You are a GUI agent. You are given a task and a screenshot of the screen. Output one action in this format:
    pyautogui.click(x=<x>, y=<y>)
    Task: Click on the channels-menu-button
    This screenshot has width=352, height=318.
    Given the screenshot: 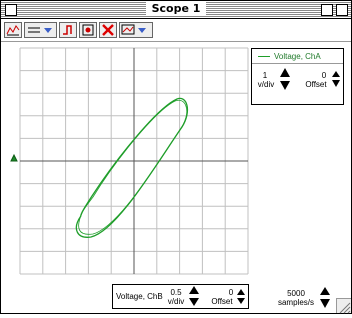 What is the action you would take?
    pyautogui.click(x=136, y=30)
    